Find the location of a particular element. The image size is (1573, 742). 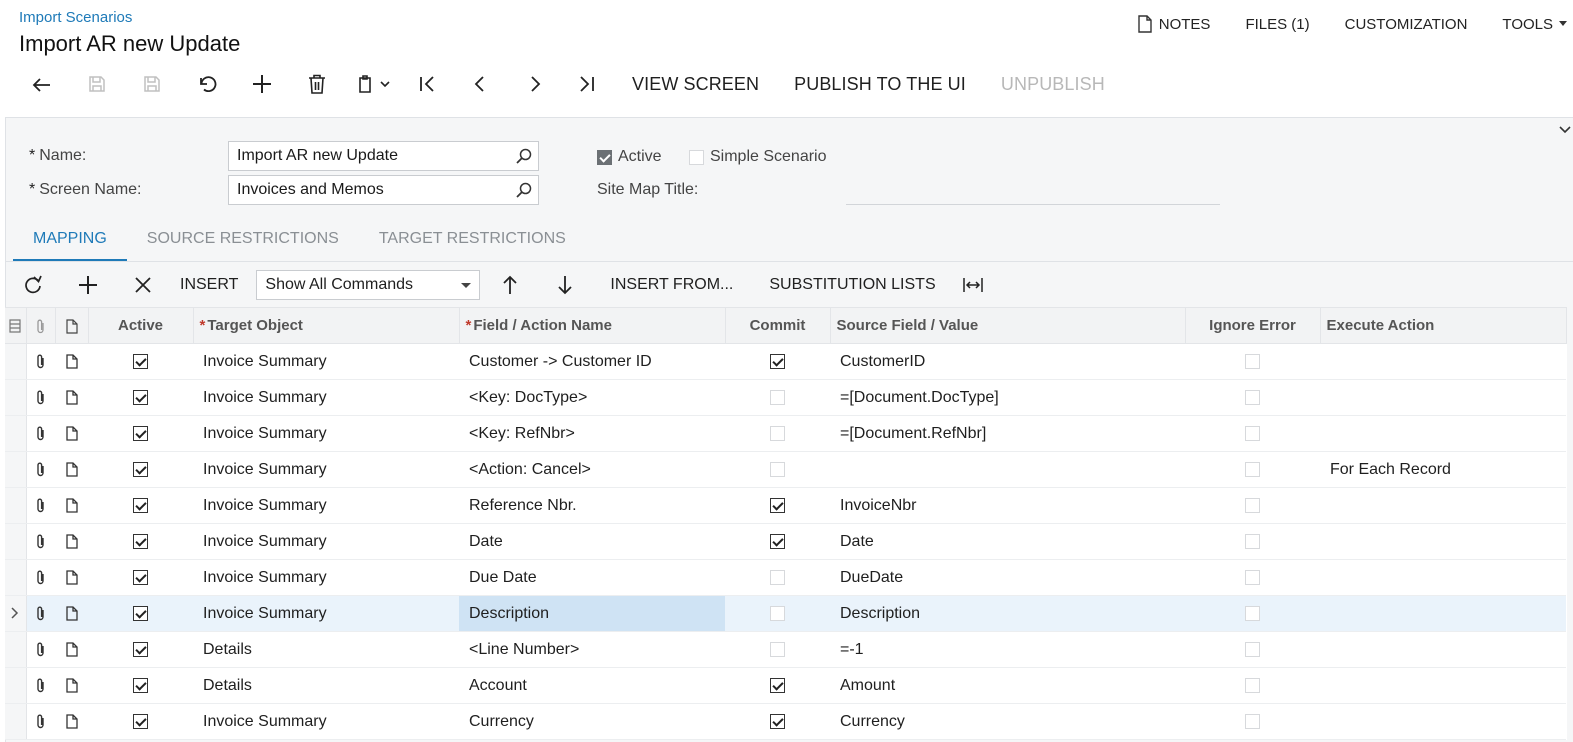

unpublish-button: UNPUBLISH is located at coordinates (1053, 84).